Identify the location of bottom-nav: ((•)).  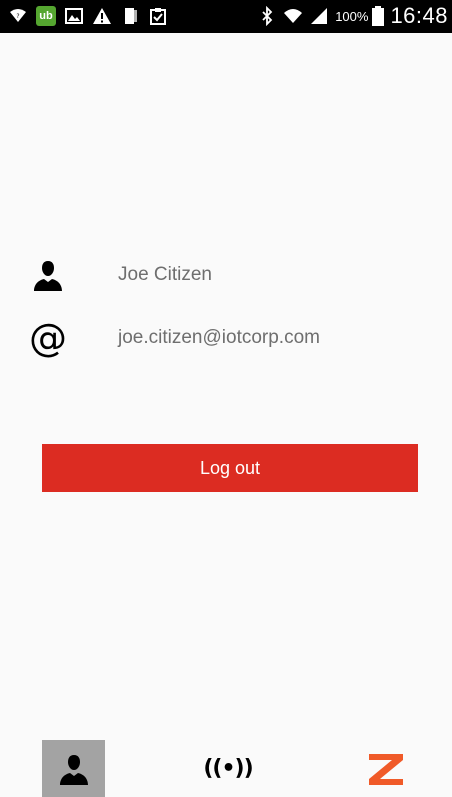
(226, 768).